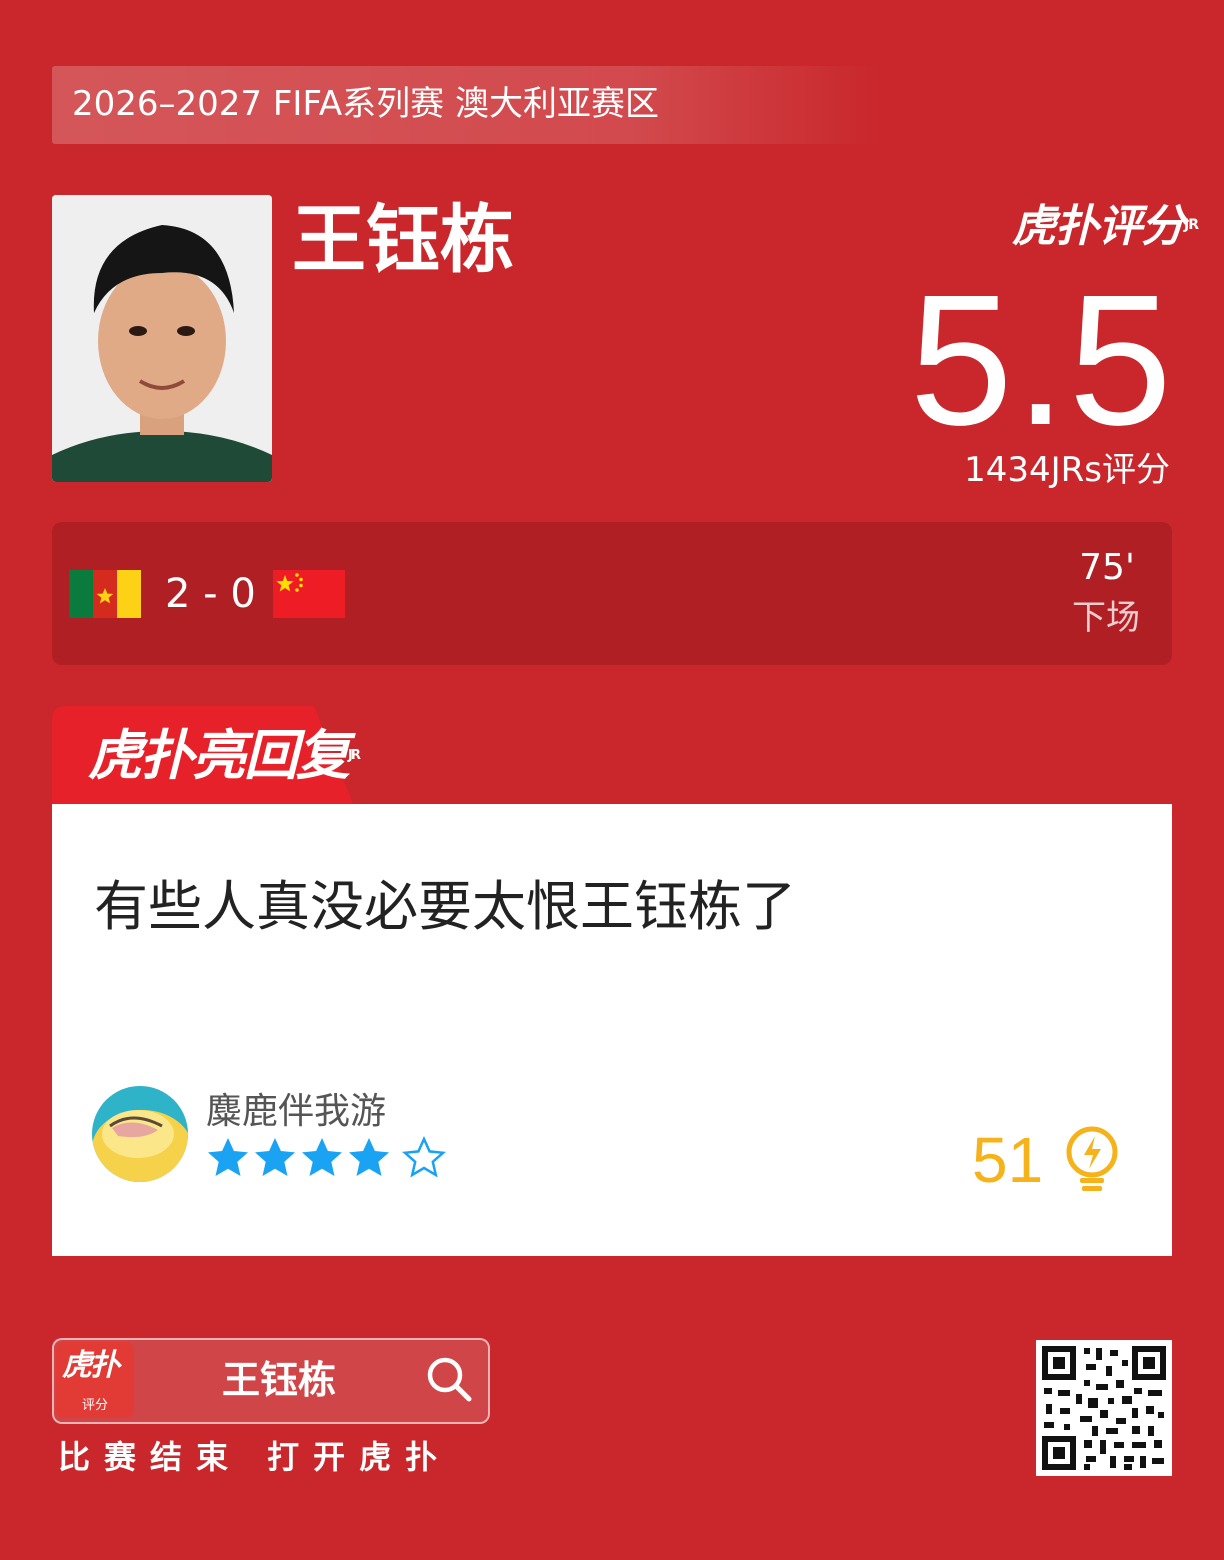 This screenshot has width=1224, height=1560. I want to click on player-name: 王钰栋, so click(403, 240).